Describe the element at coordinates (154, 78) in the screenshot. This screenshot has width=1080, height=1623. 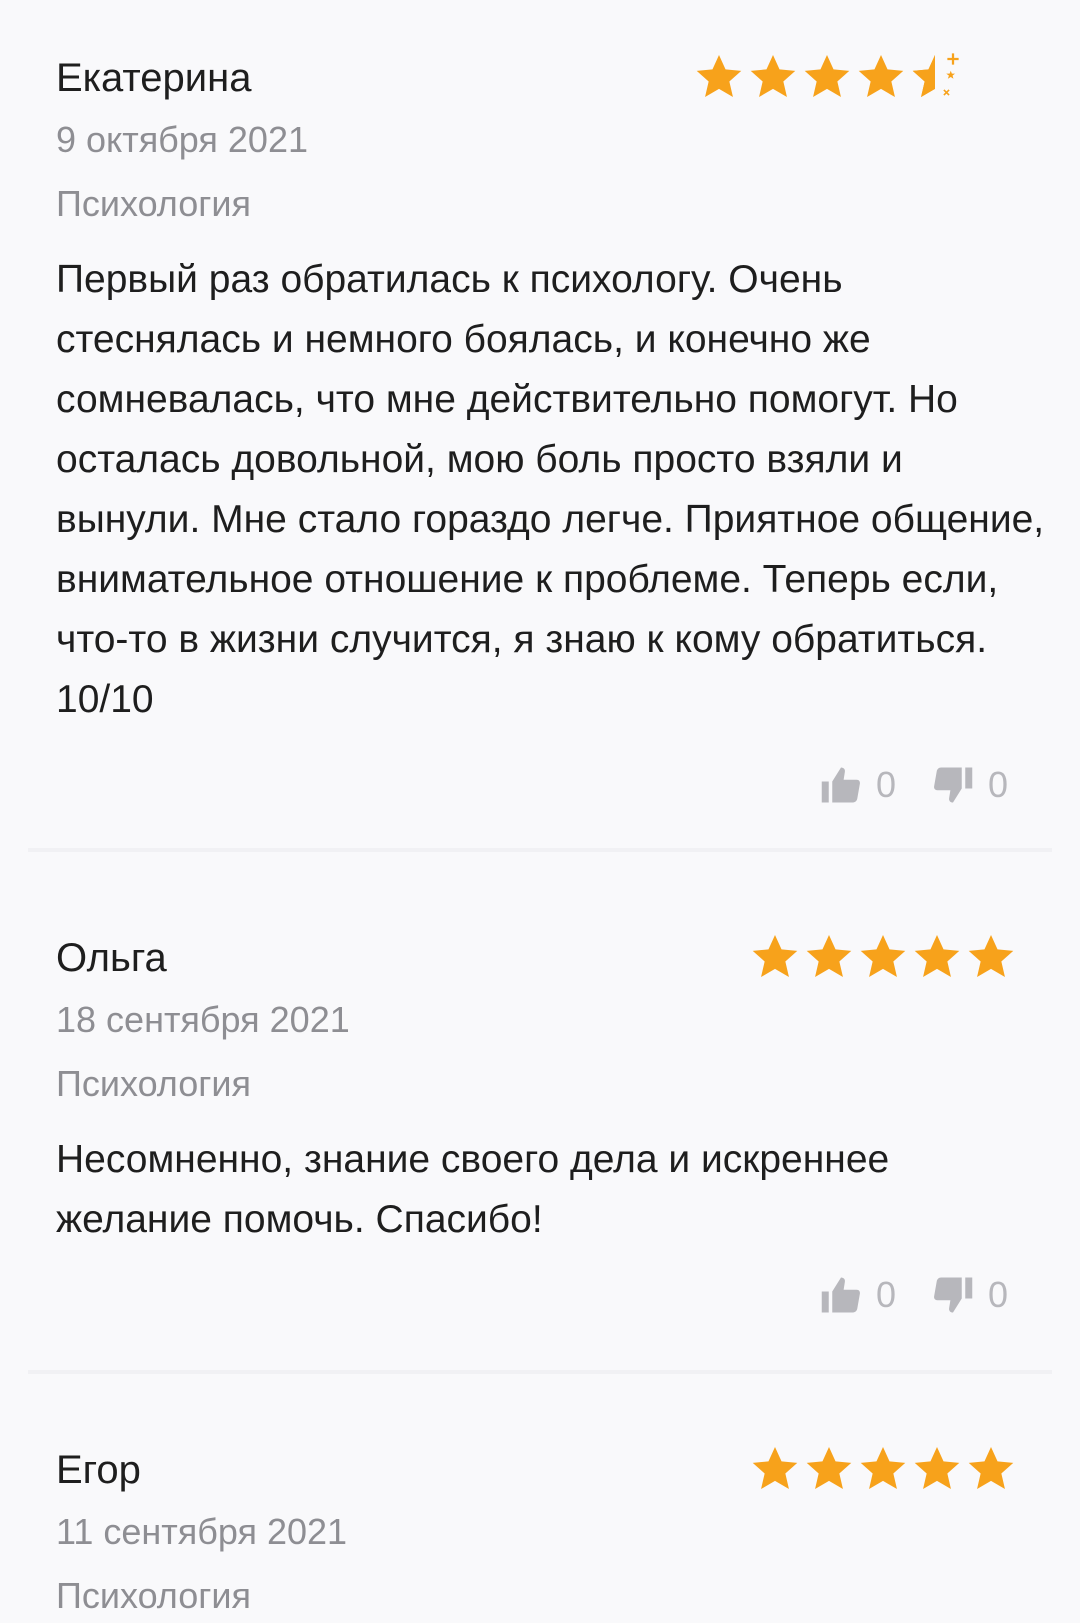
I see `review-author: Екатерина` at that location.